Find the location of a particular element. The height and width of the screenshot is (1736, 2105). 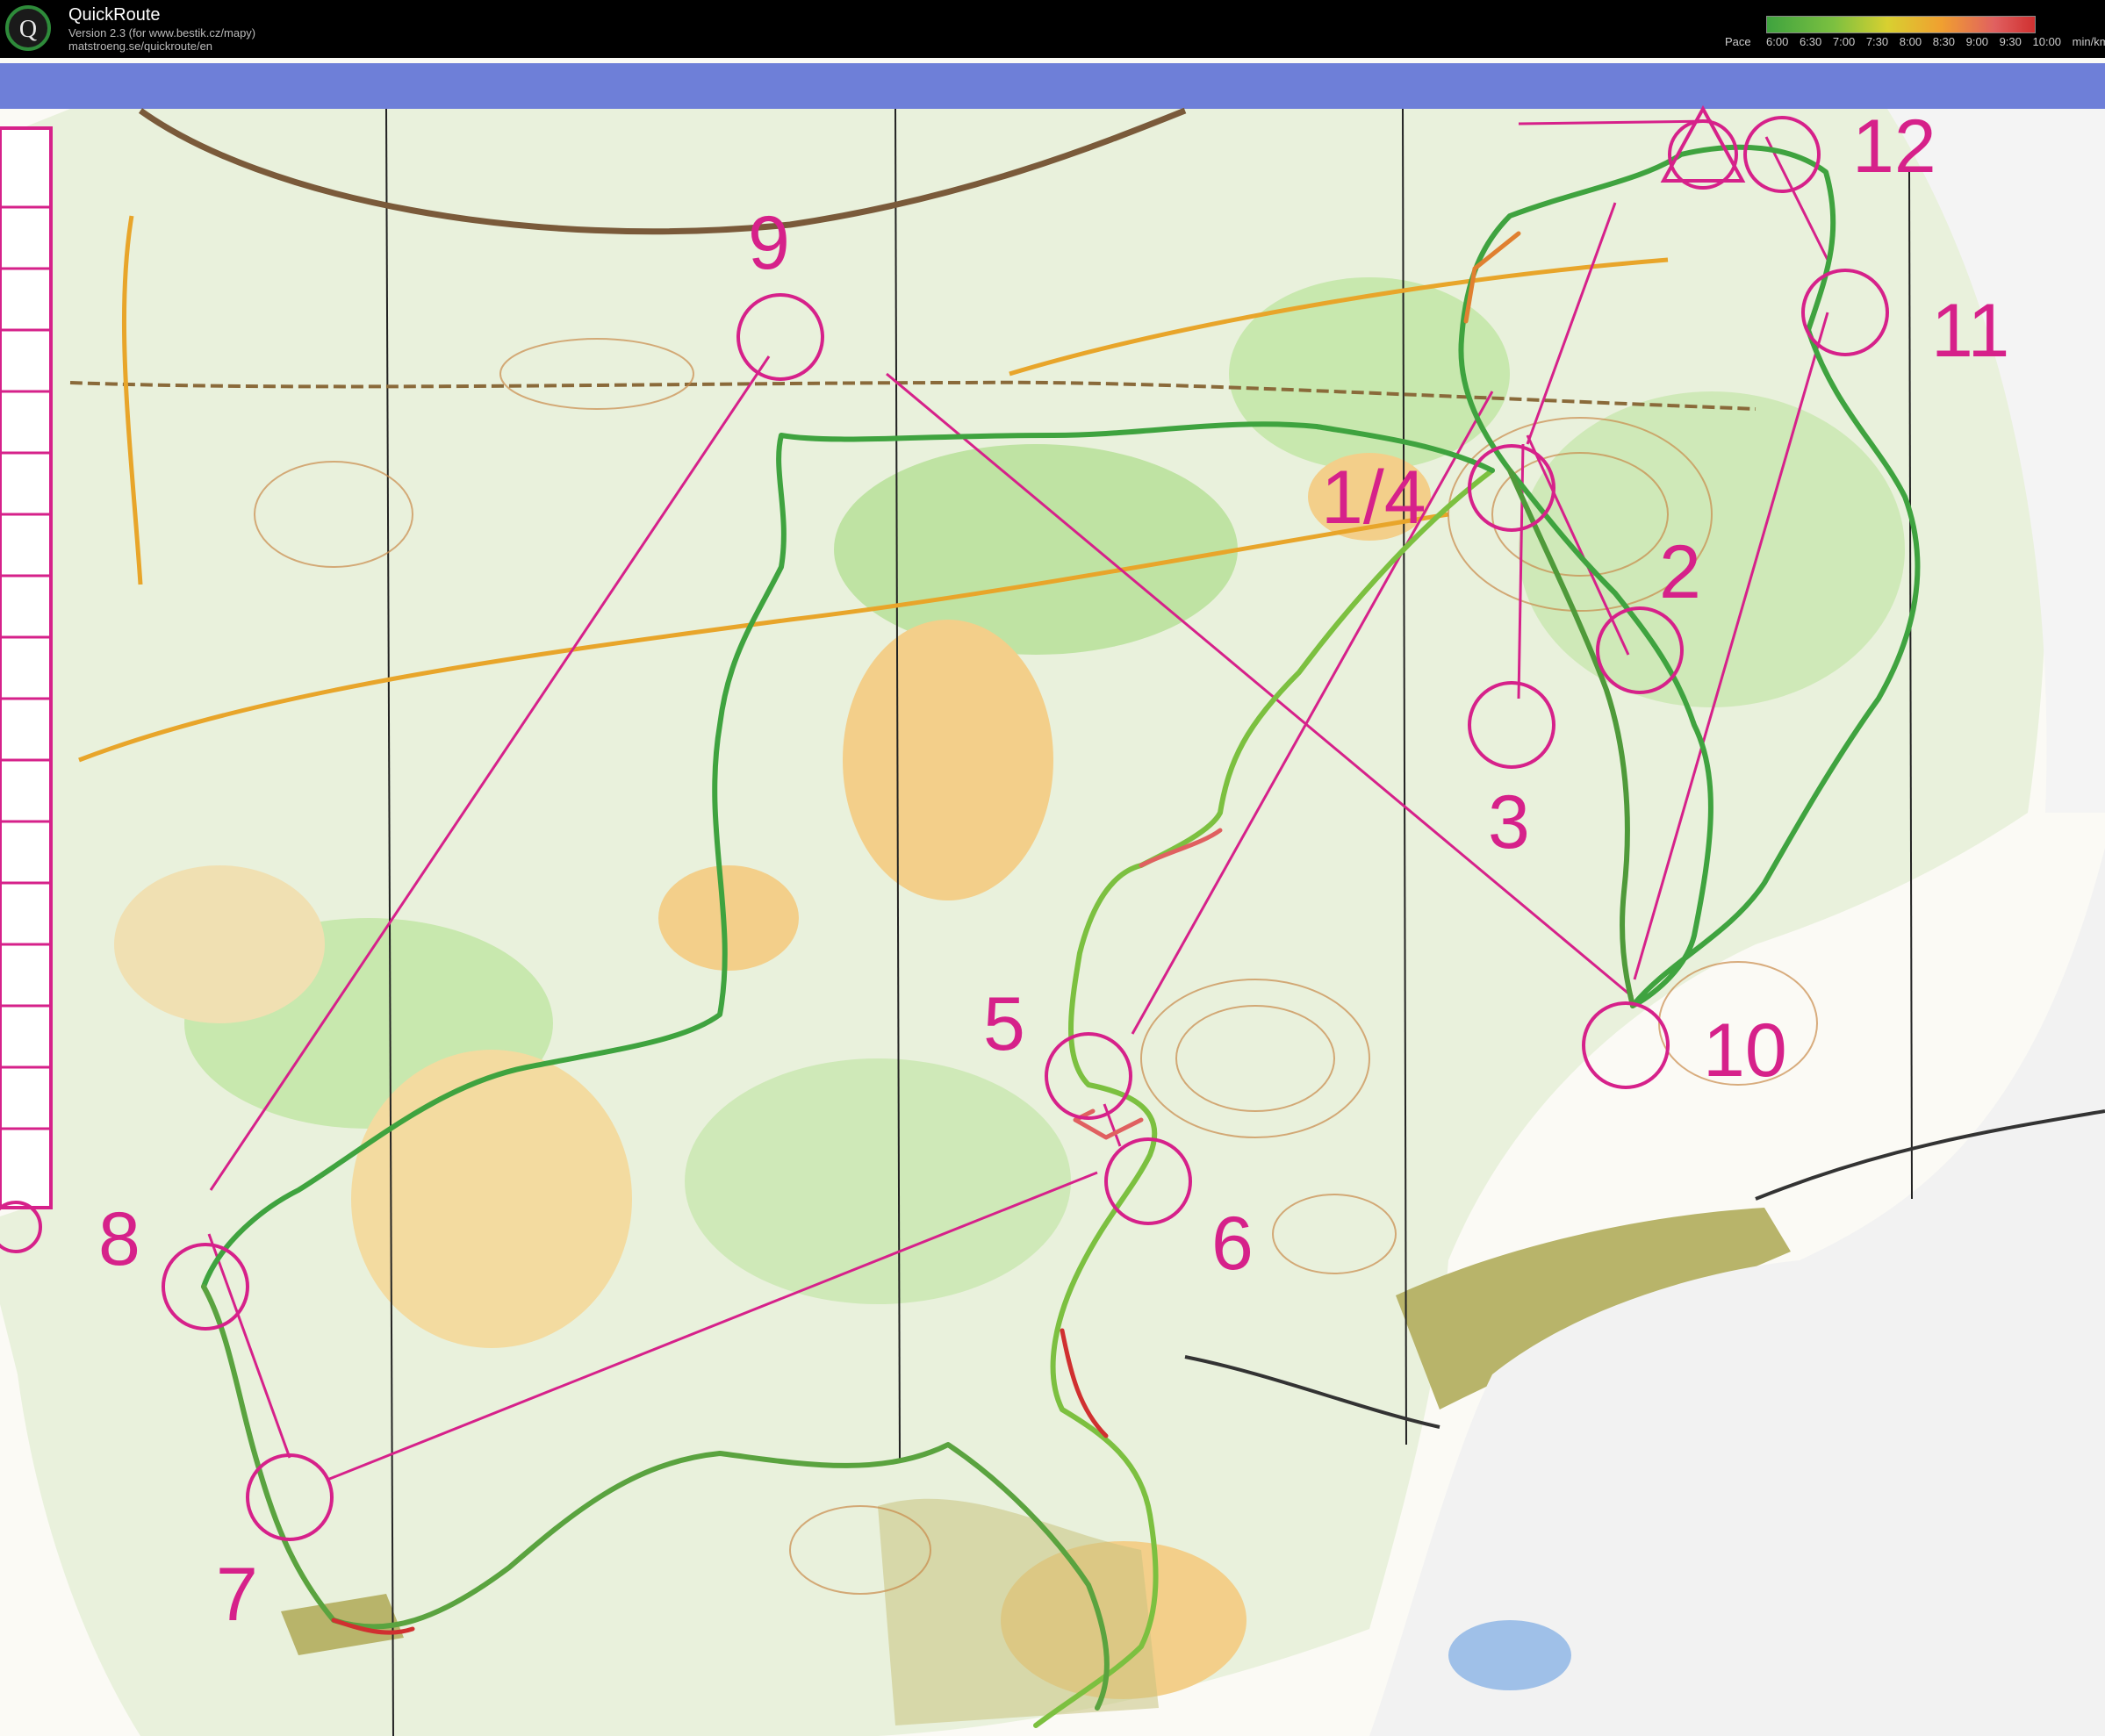

control-label-10: 10 is located at coordinates (1745, 1050).